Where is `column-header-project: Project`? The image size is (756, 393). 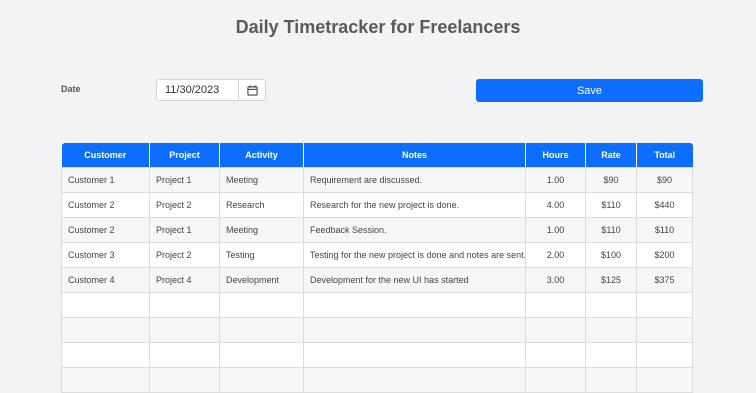 column-header-project: Project is located at coordinates (184, 155).